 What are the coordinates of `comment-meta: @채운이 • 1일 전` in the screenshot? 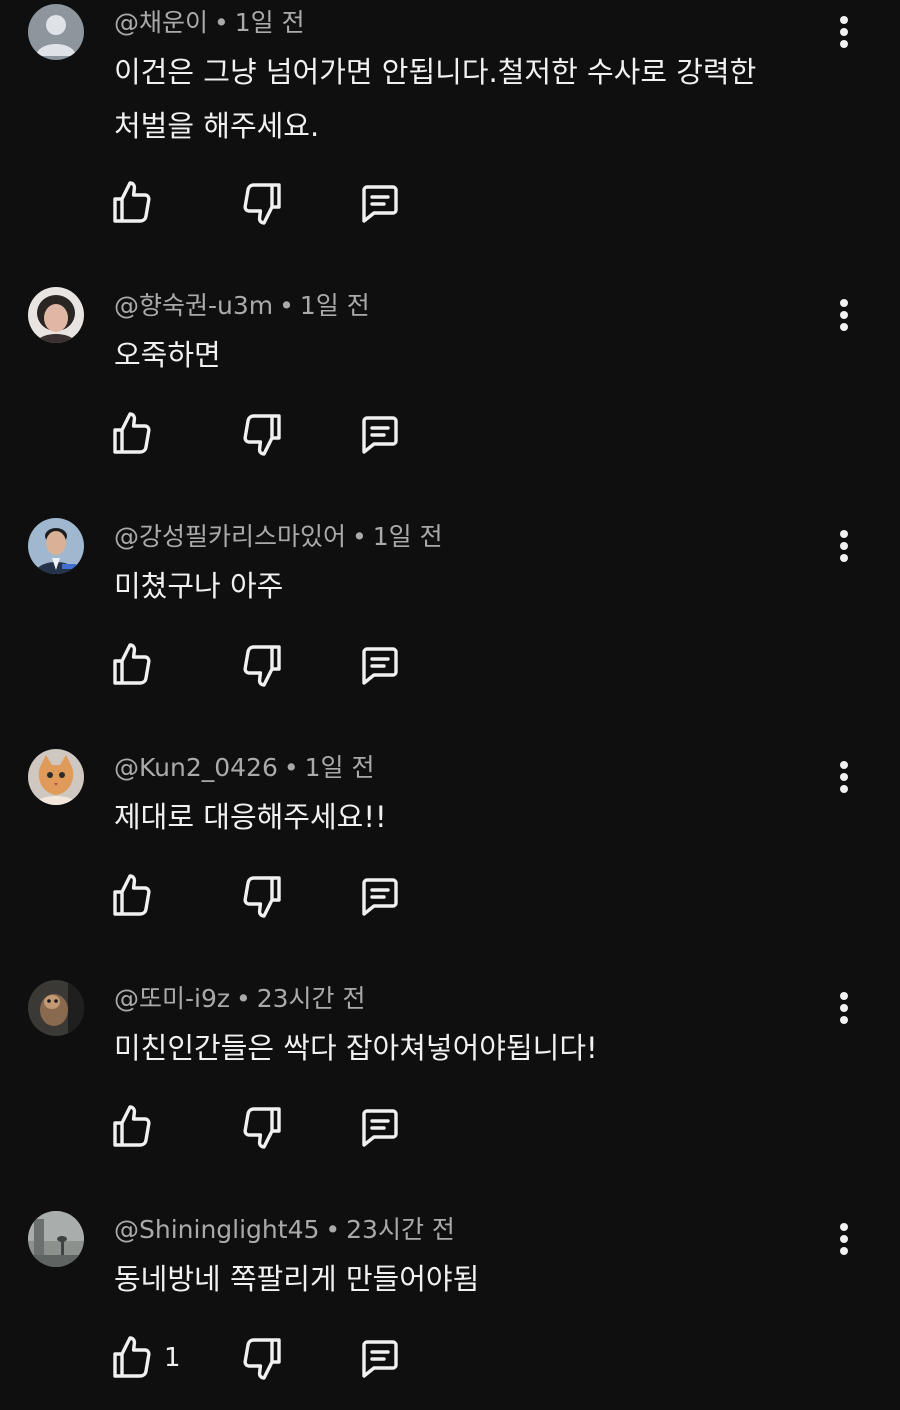 It's located at (209, 23).